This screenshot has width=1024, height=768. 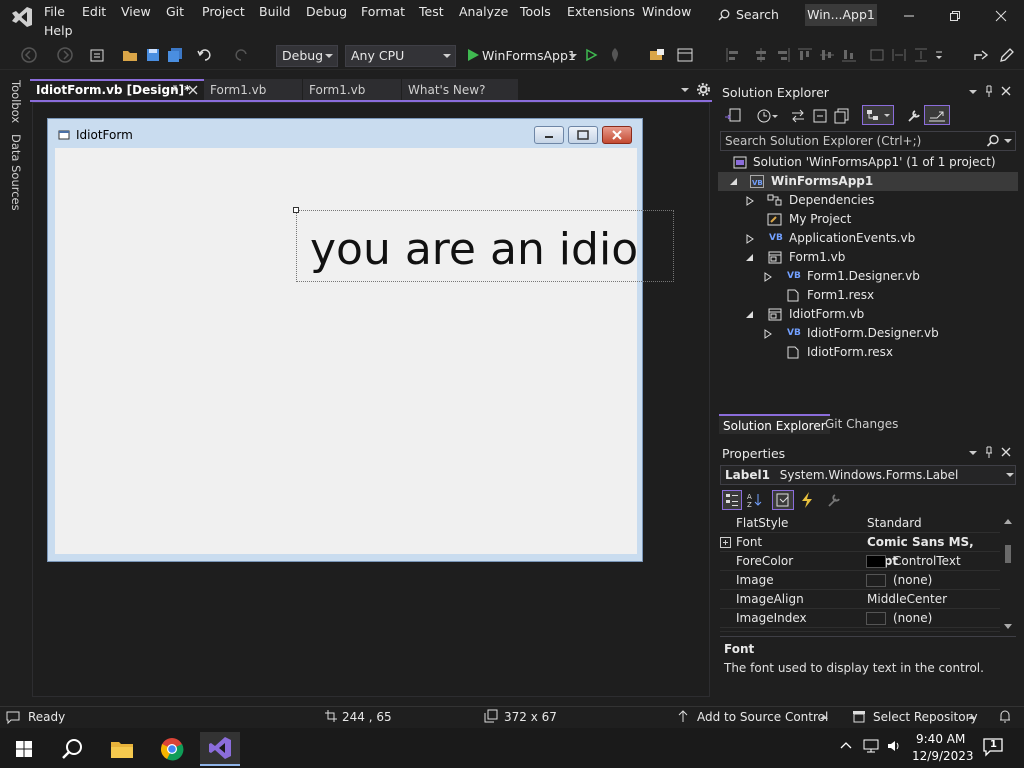 What do you see at coordinates (175, 12) in the screenshot?
I see `menu-git: Git` at bounding box center [175, 12].